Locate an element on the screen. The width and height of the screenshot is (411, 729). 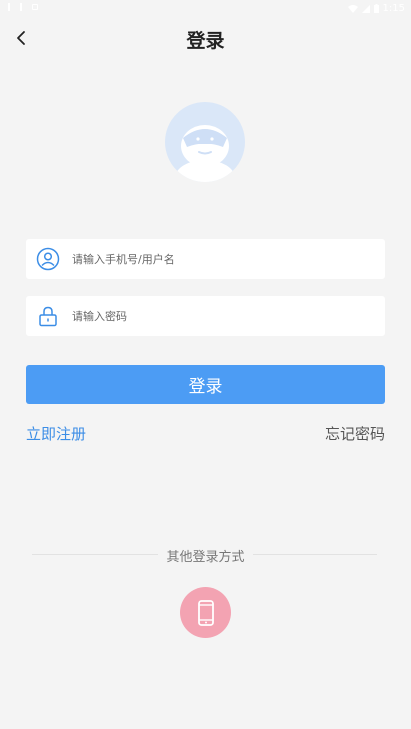
phone-login-button is located at coordinates (205, 612).